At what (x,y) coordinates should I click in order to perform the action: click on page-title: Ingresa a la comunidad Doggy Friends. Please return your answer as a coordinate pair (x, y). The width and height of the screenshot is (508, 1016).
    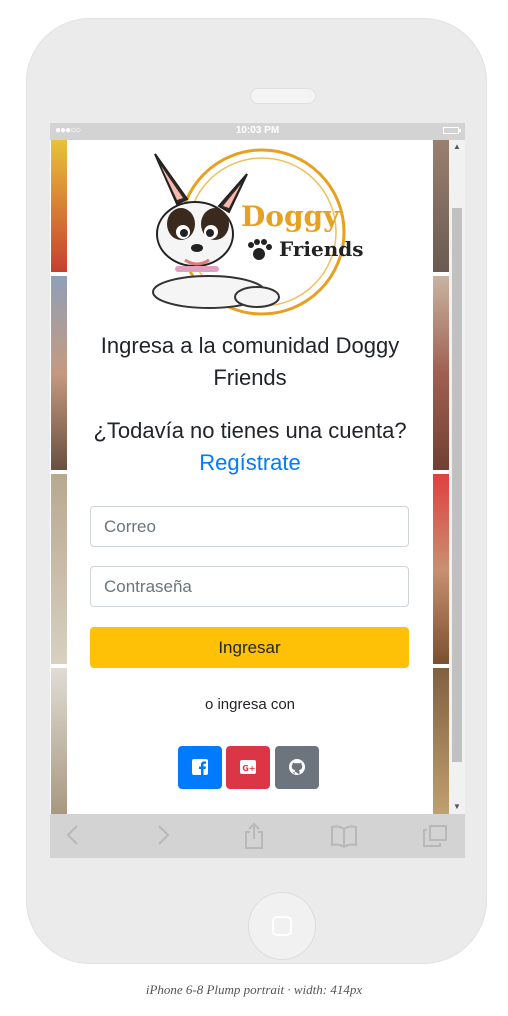
    Looking at the image, I should click on (250, 361).